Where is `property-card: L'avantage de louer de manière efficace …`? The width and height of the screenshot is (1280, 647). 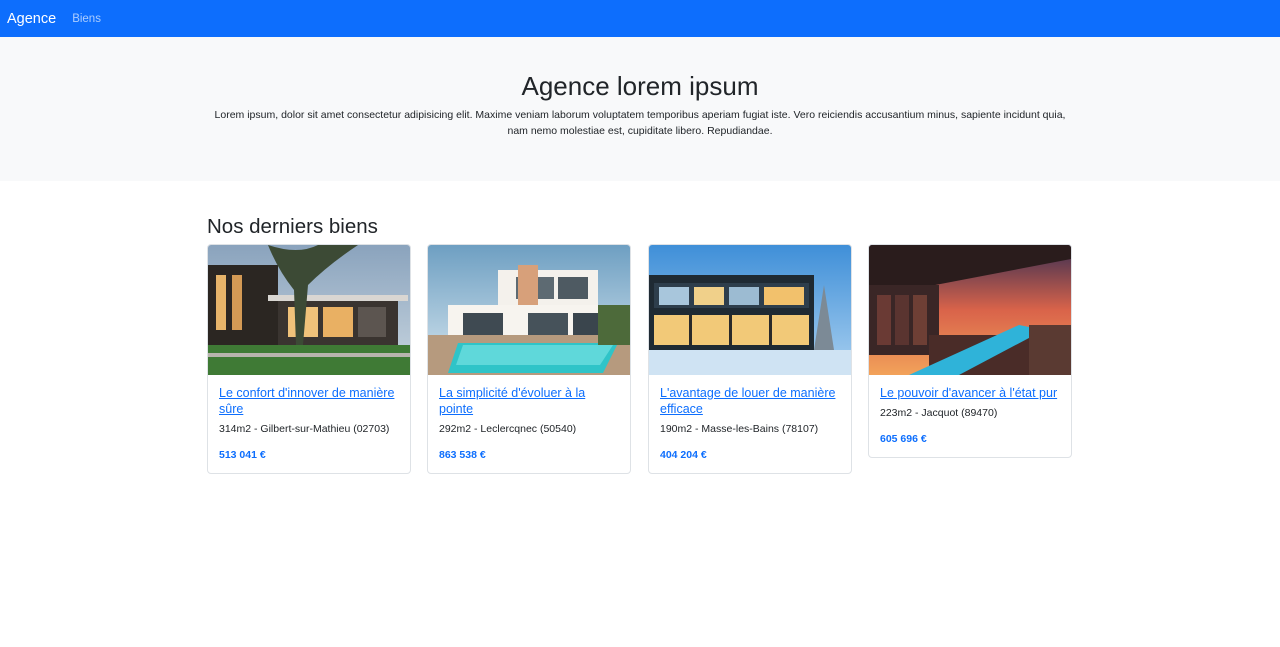
property-card: L'avantage de louer de manière efficace … is located at coordinates (750, 359).